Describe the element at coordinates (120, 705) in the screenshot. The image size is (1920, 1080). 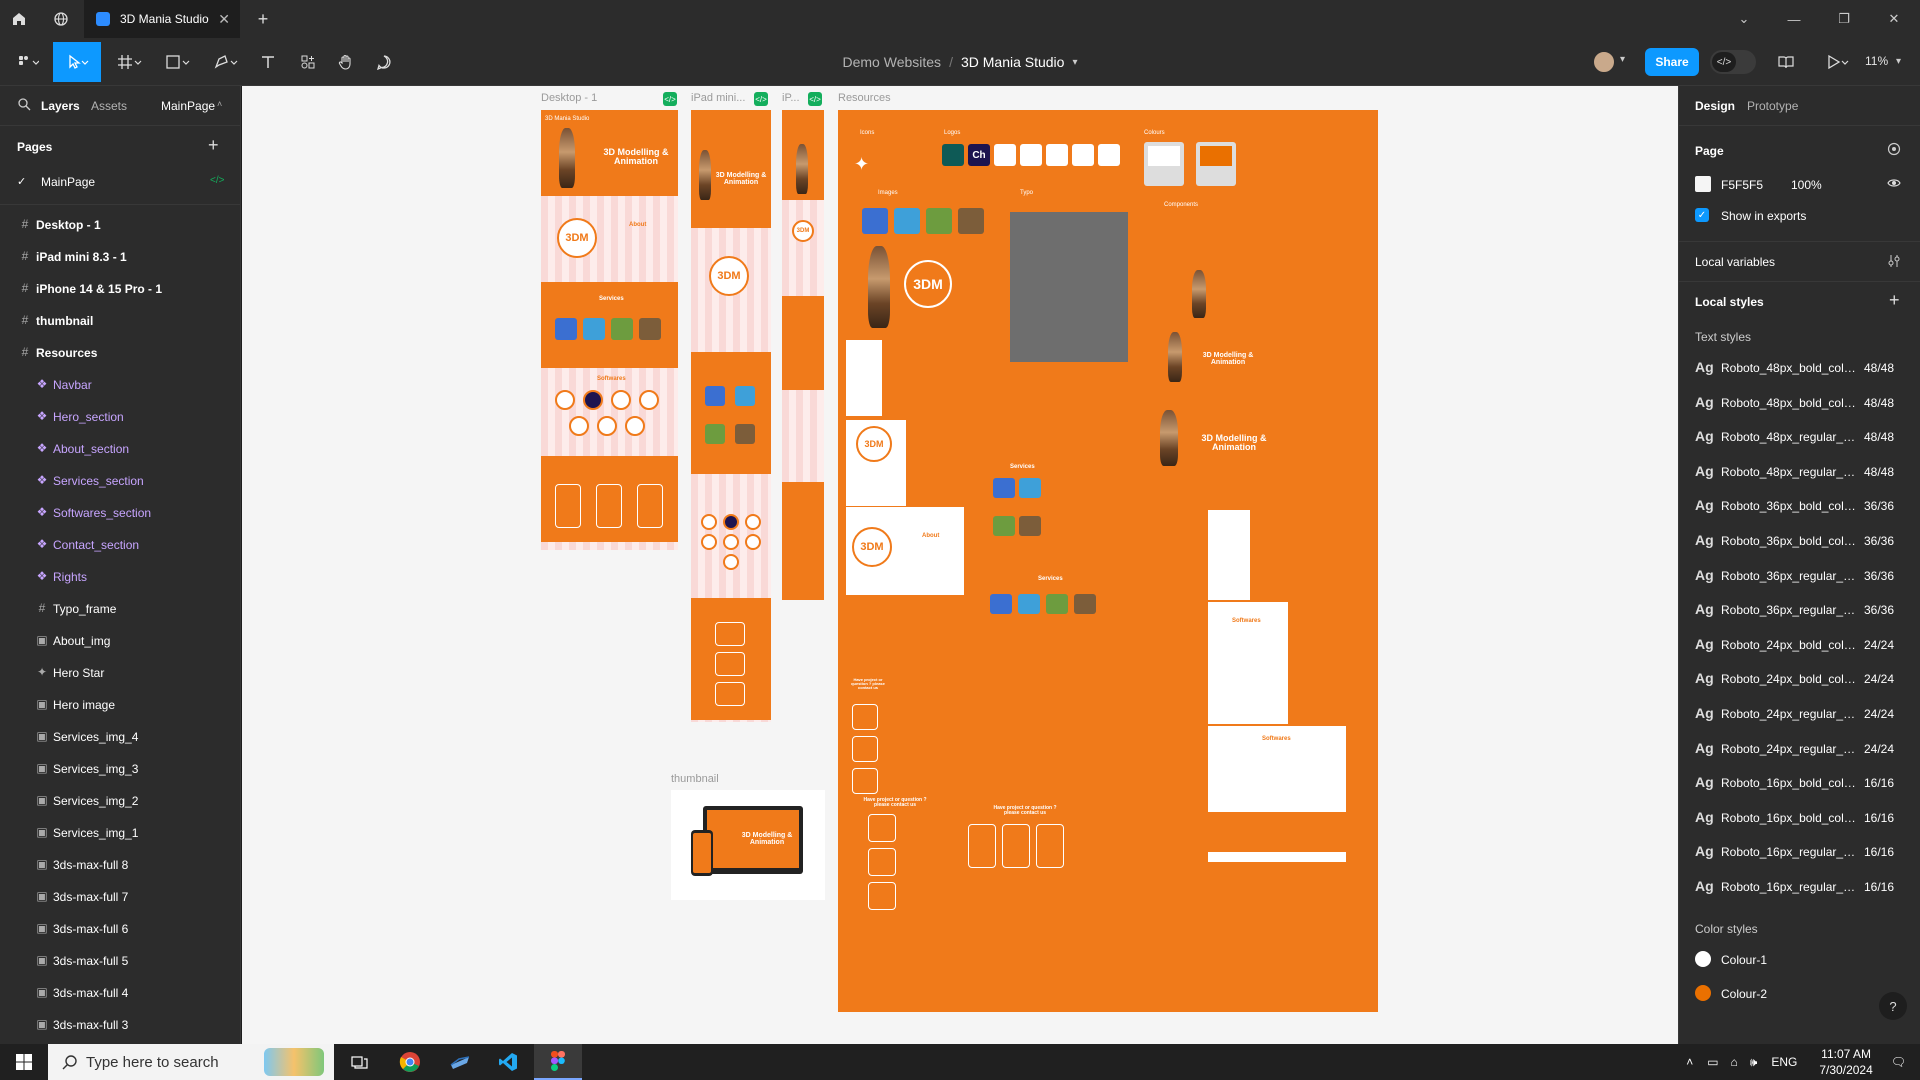
I see `layer-item: ▣ Hero image` at that location.